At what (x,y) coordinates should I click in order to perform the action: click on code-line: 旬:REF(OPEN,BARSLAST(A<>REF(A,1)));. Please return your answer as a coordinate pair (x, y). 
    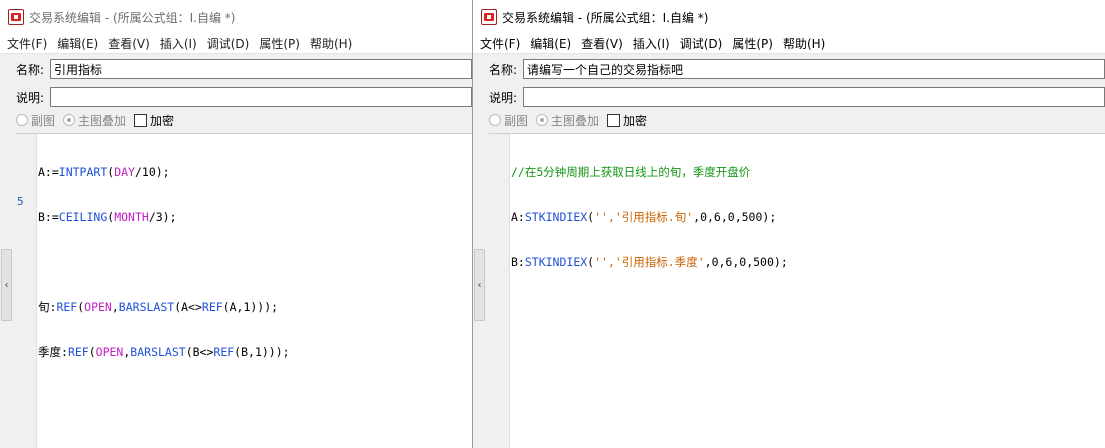
    Looking at the image, I should click on (158, 307).